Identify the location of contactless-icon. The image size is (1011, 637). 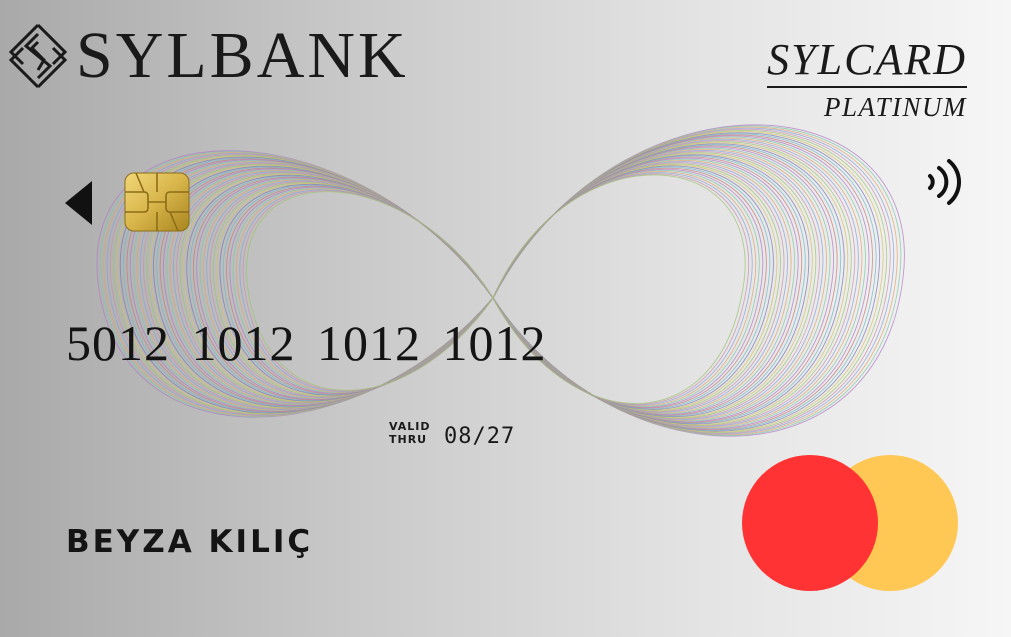
(945, 182).